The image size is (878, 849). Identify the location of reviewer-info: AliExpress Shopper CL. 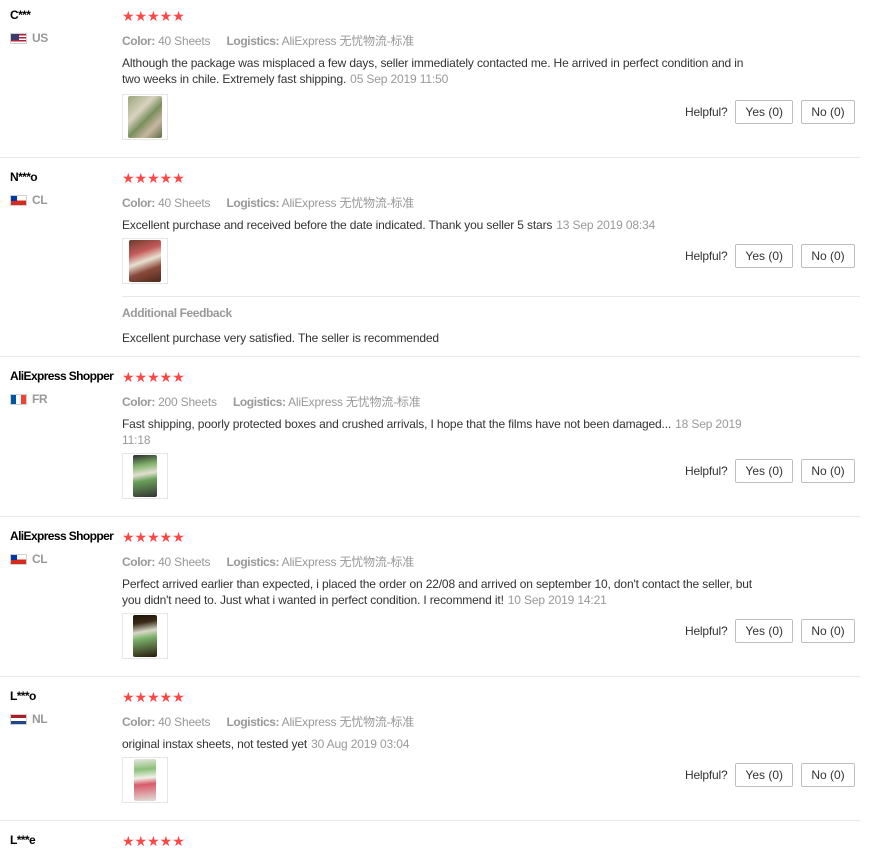
(66, 547).